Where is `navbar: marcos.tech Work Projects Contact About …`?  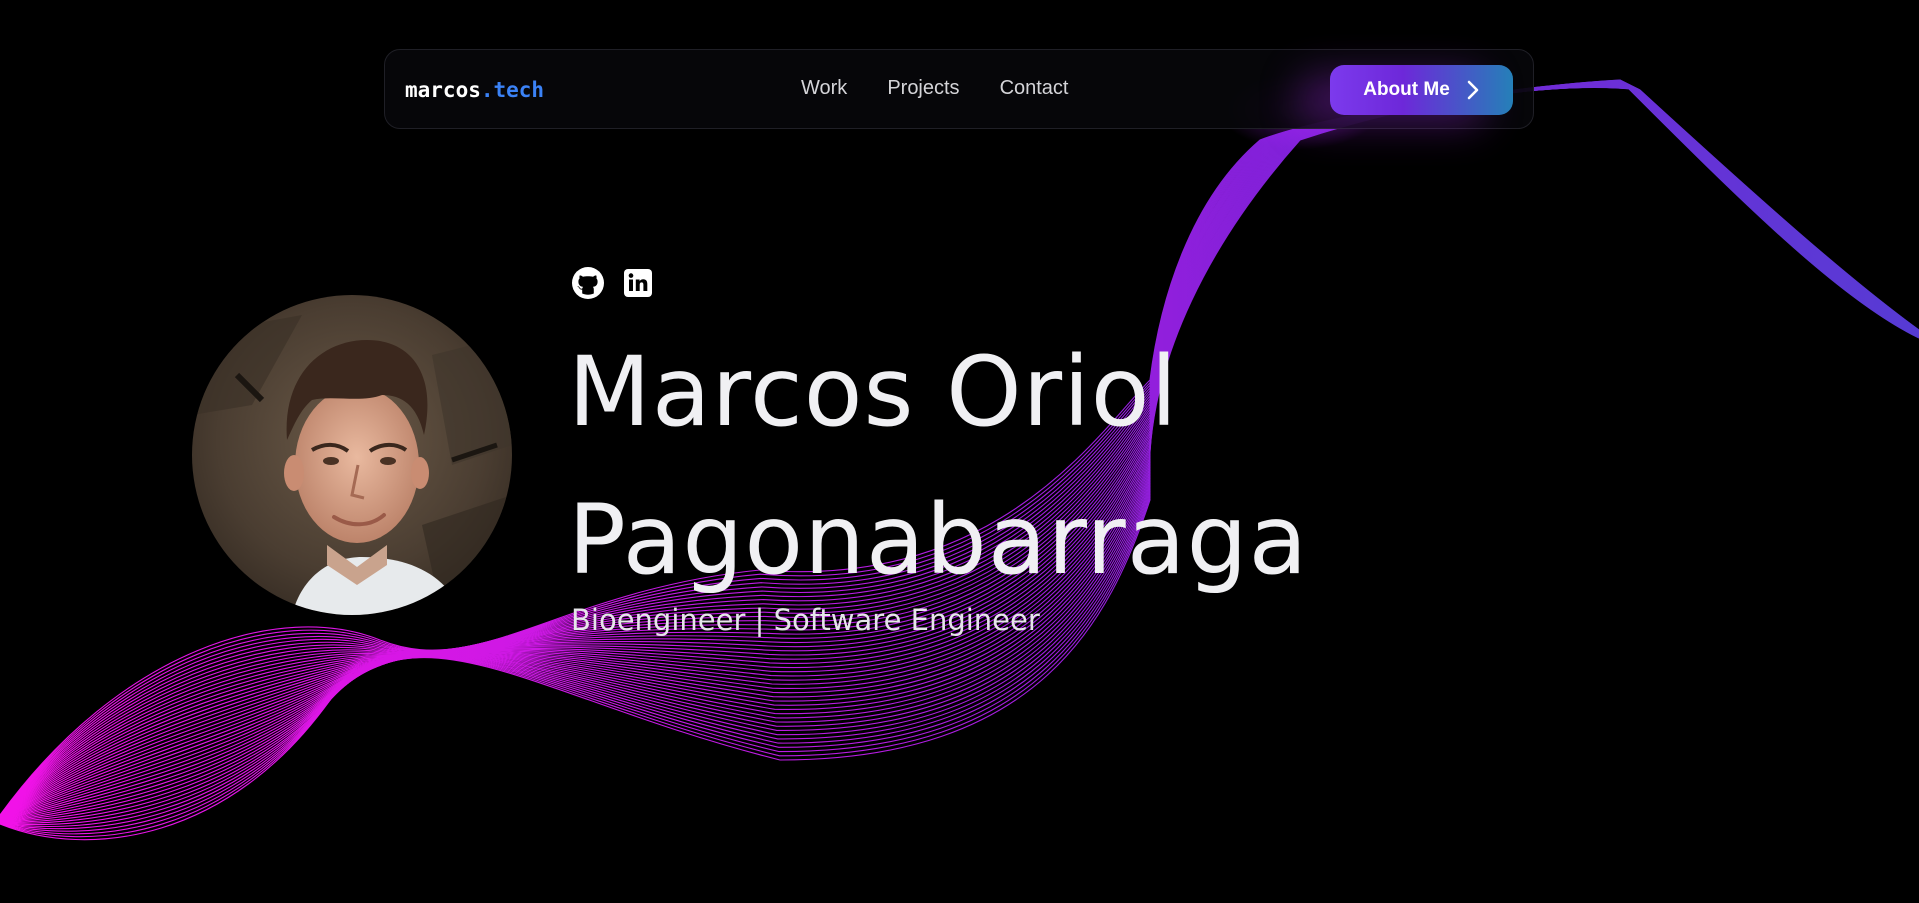 navbar: marcos.tech Work Projects Contact About … is located at coordinates (959, 89).